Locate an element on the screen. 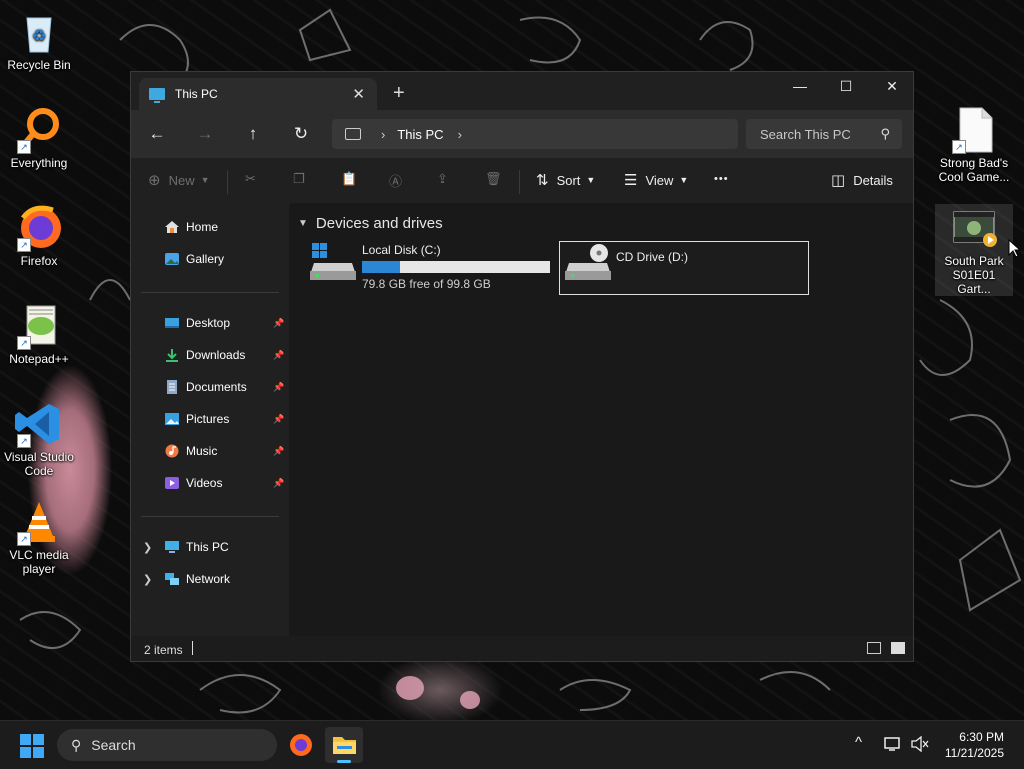 Image resolution: width=1024 pixels, height=769 pixels. monitor-icon is located at coordinates (353, 134).